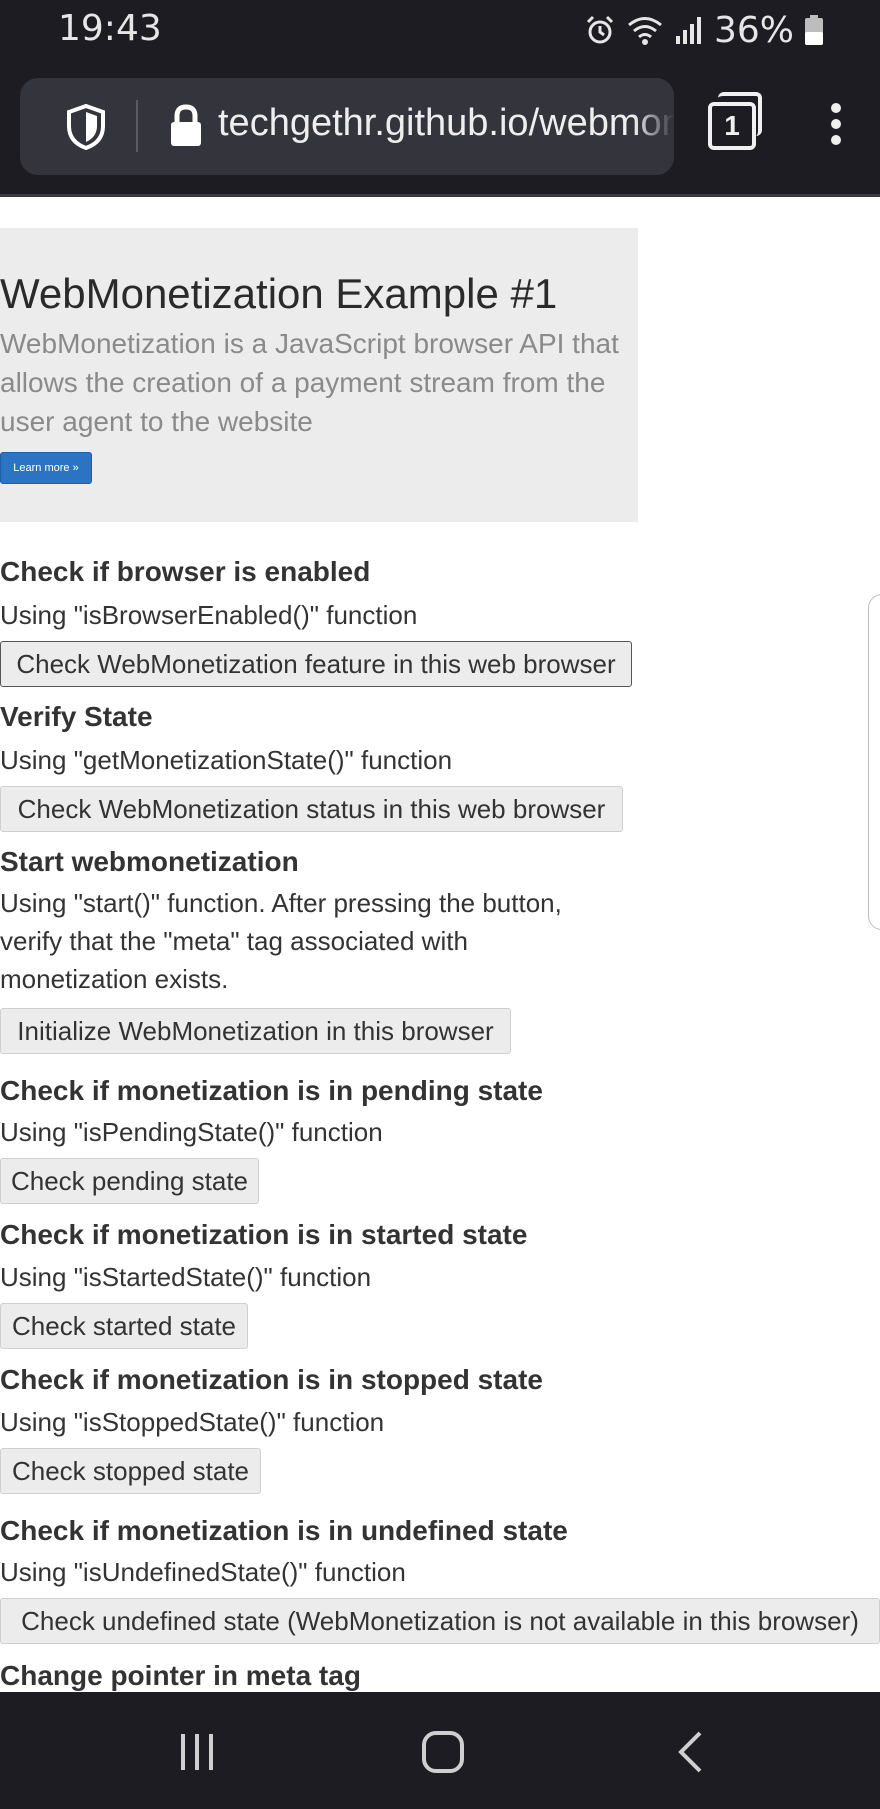  I want to click on battery-icon, so click(814, 30).